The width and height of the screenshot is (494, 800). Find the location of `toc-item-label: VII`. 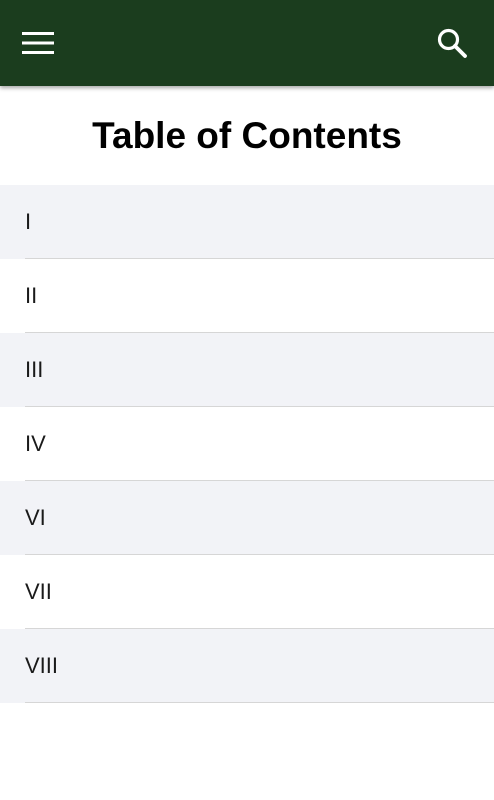

toc-item-label: VII is located at coordinates (38, 591).